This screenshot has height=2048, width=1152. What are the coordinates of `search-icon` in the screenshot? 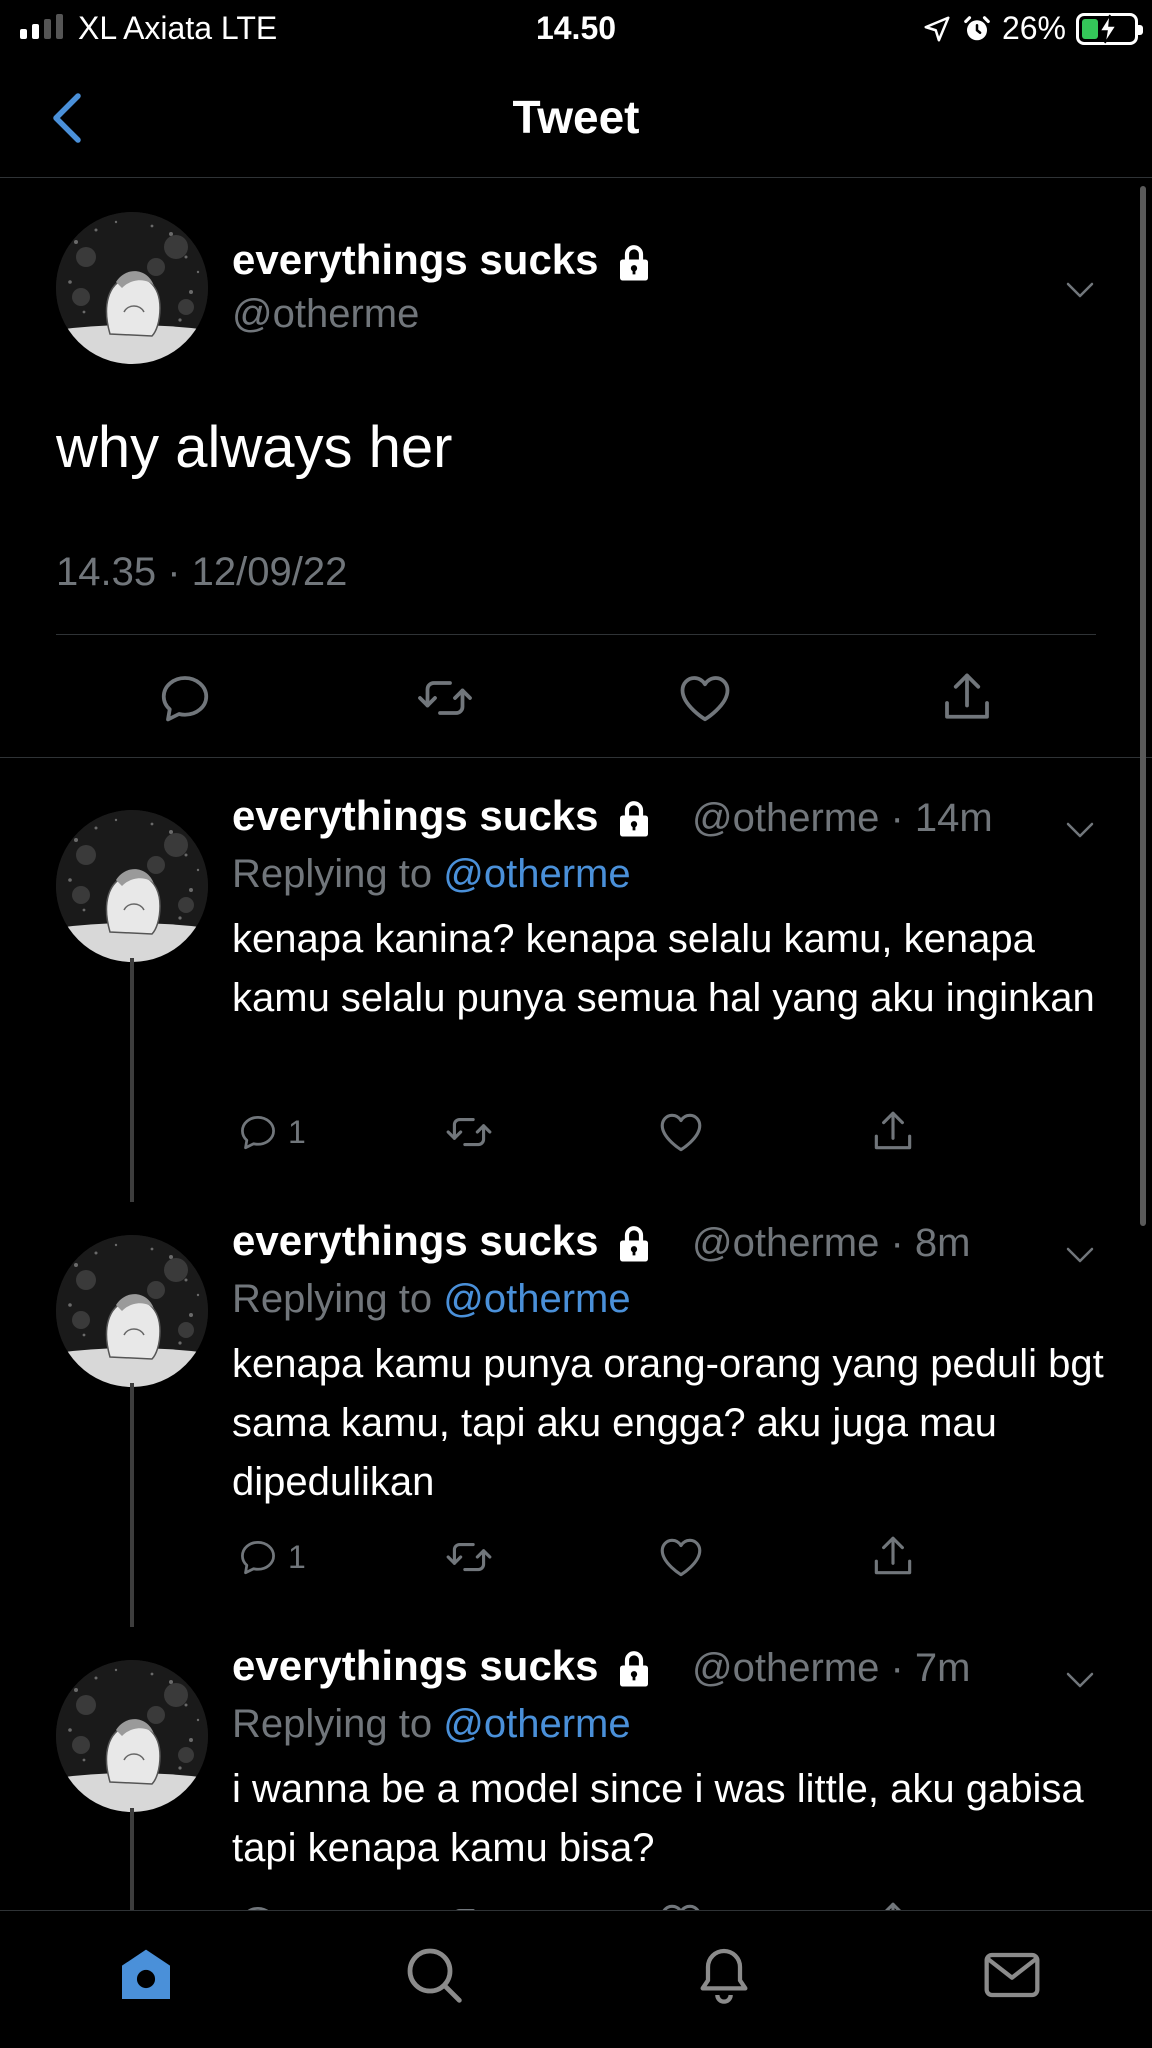 It's located at (434, 1975).